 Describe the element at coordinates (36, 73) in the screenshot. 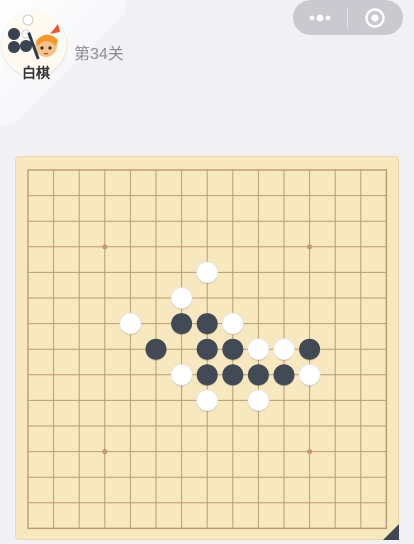

I see `player-color-label: 白棋` at that location.